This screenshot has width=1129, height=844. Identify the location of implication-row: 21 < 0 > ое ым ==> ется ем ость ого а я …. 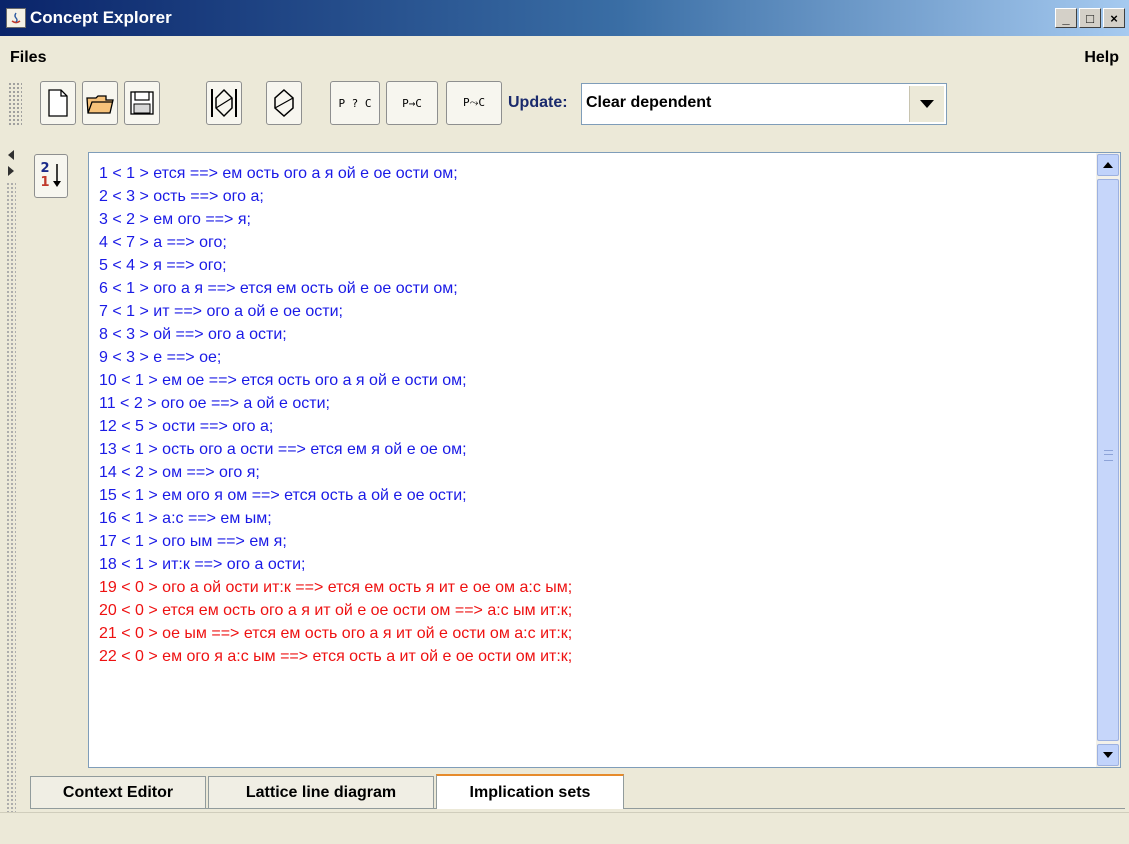
(592, 633).